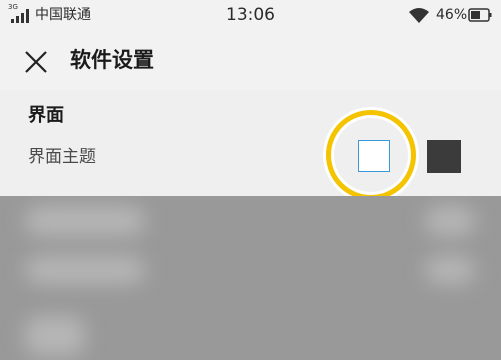 This screenshot has height=360, width=501. What do you see at coordinates (36, 62) in the screenshot?
I see `close-icon` at bounding box center [36, 62].